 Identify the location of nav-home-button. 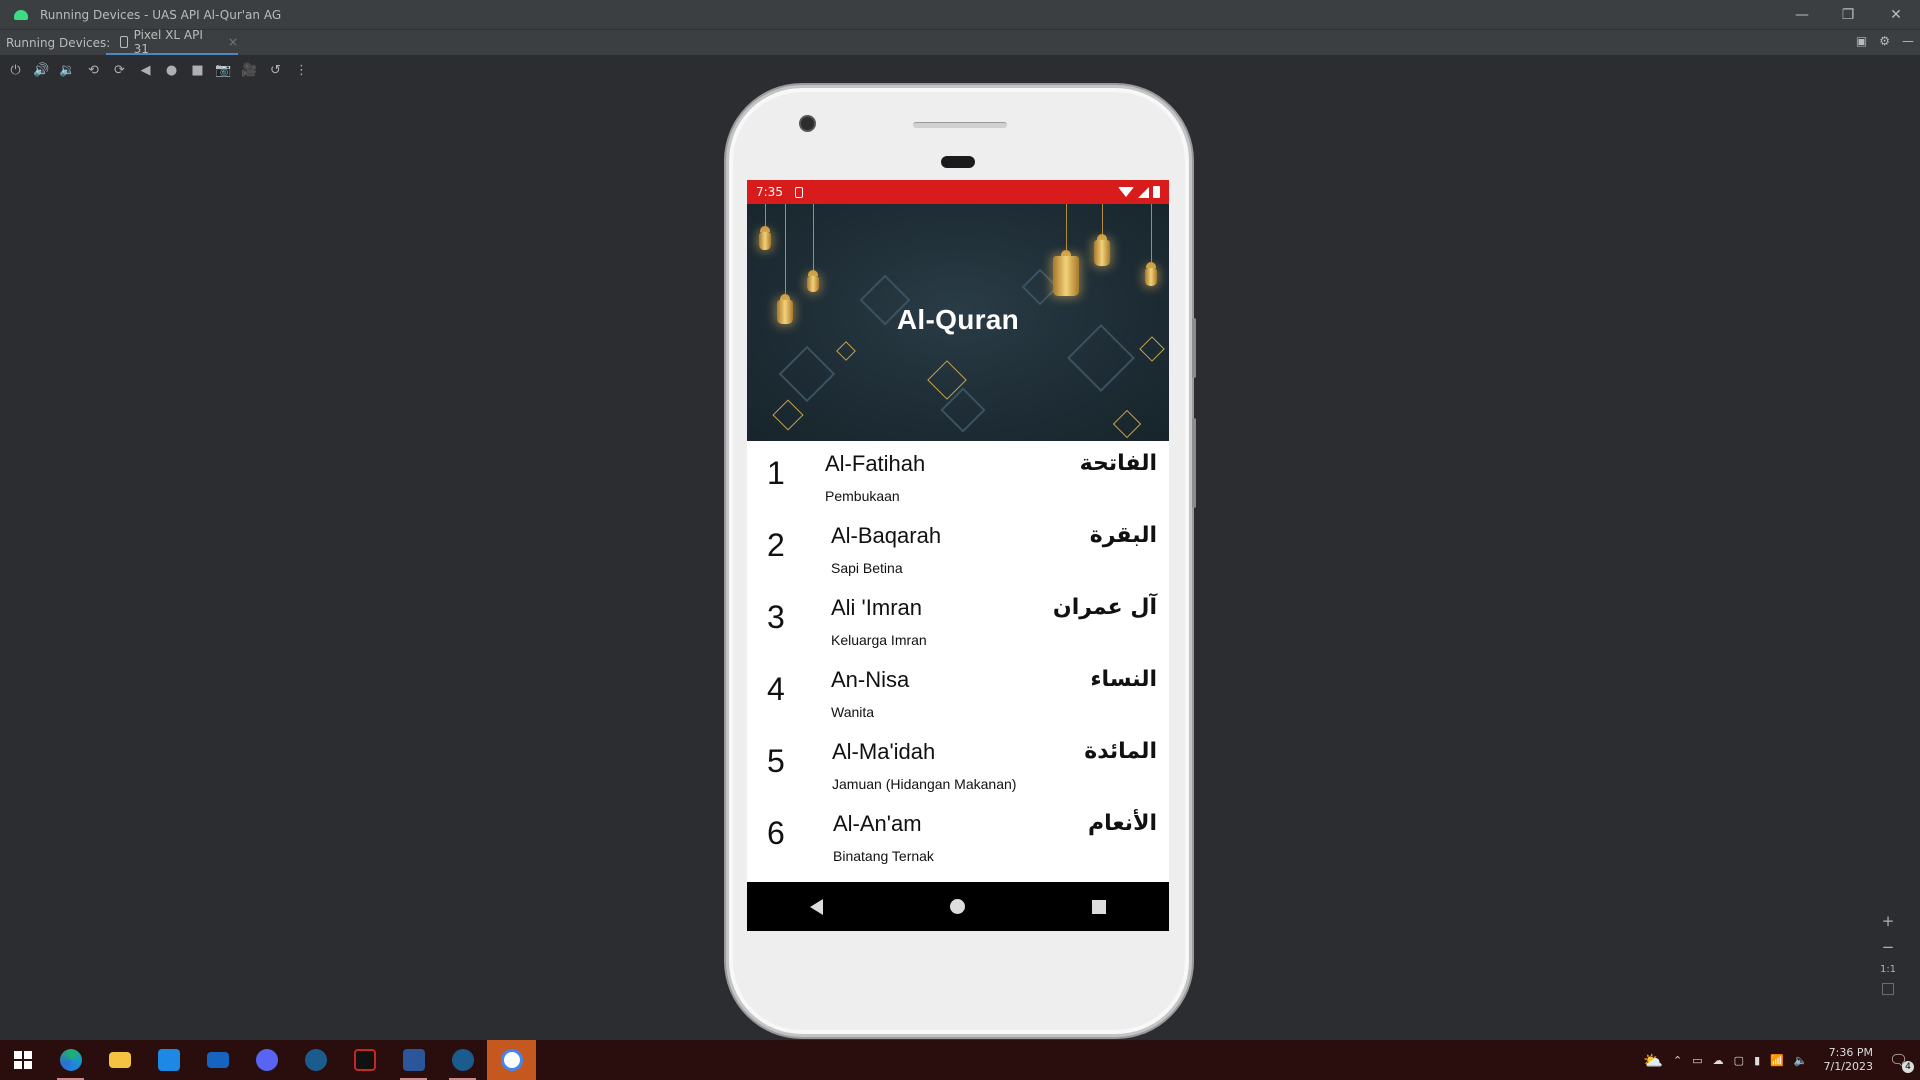
(957, 906).